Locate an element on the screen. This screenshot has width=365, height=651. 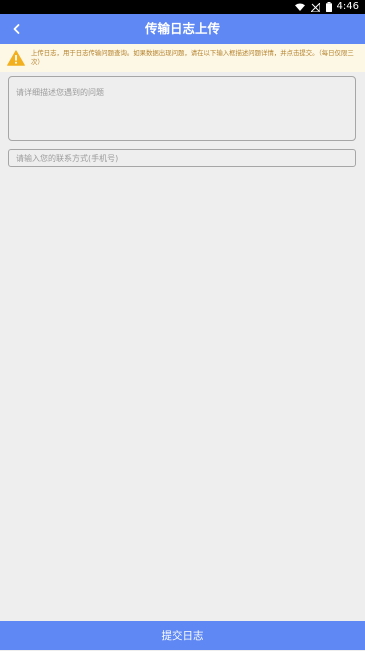
warning-icon is located at coordinates (16, 58).